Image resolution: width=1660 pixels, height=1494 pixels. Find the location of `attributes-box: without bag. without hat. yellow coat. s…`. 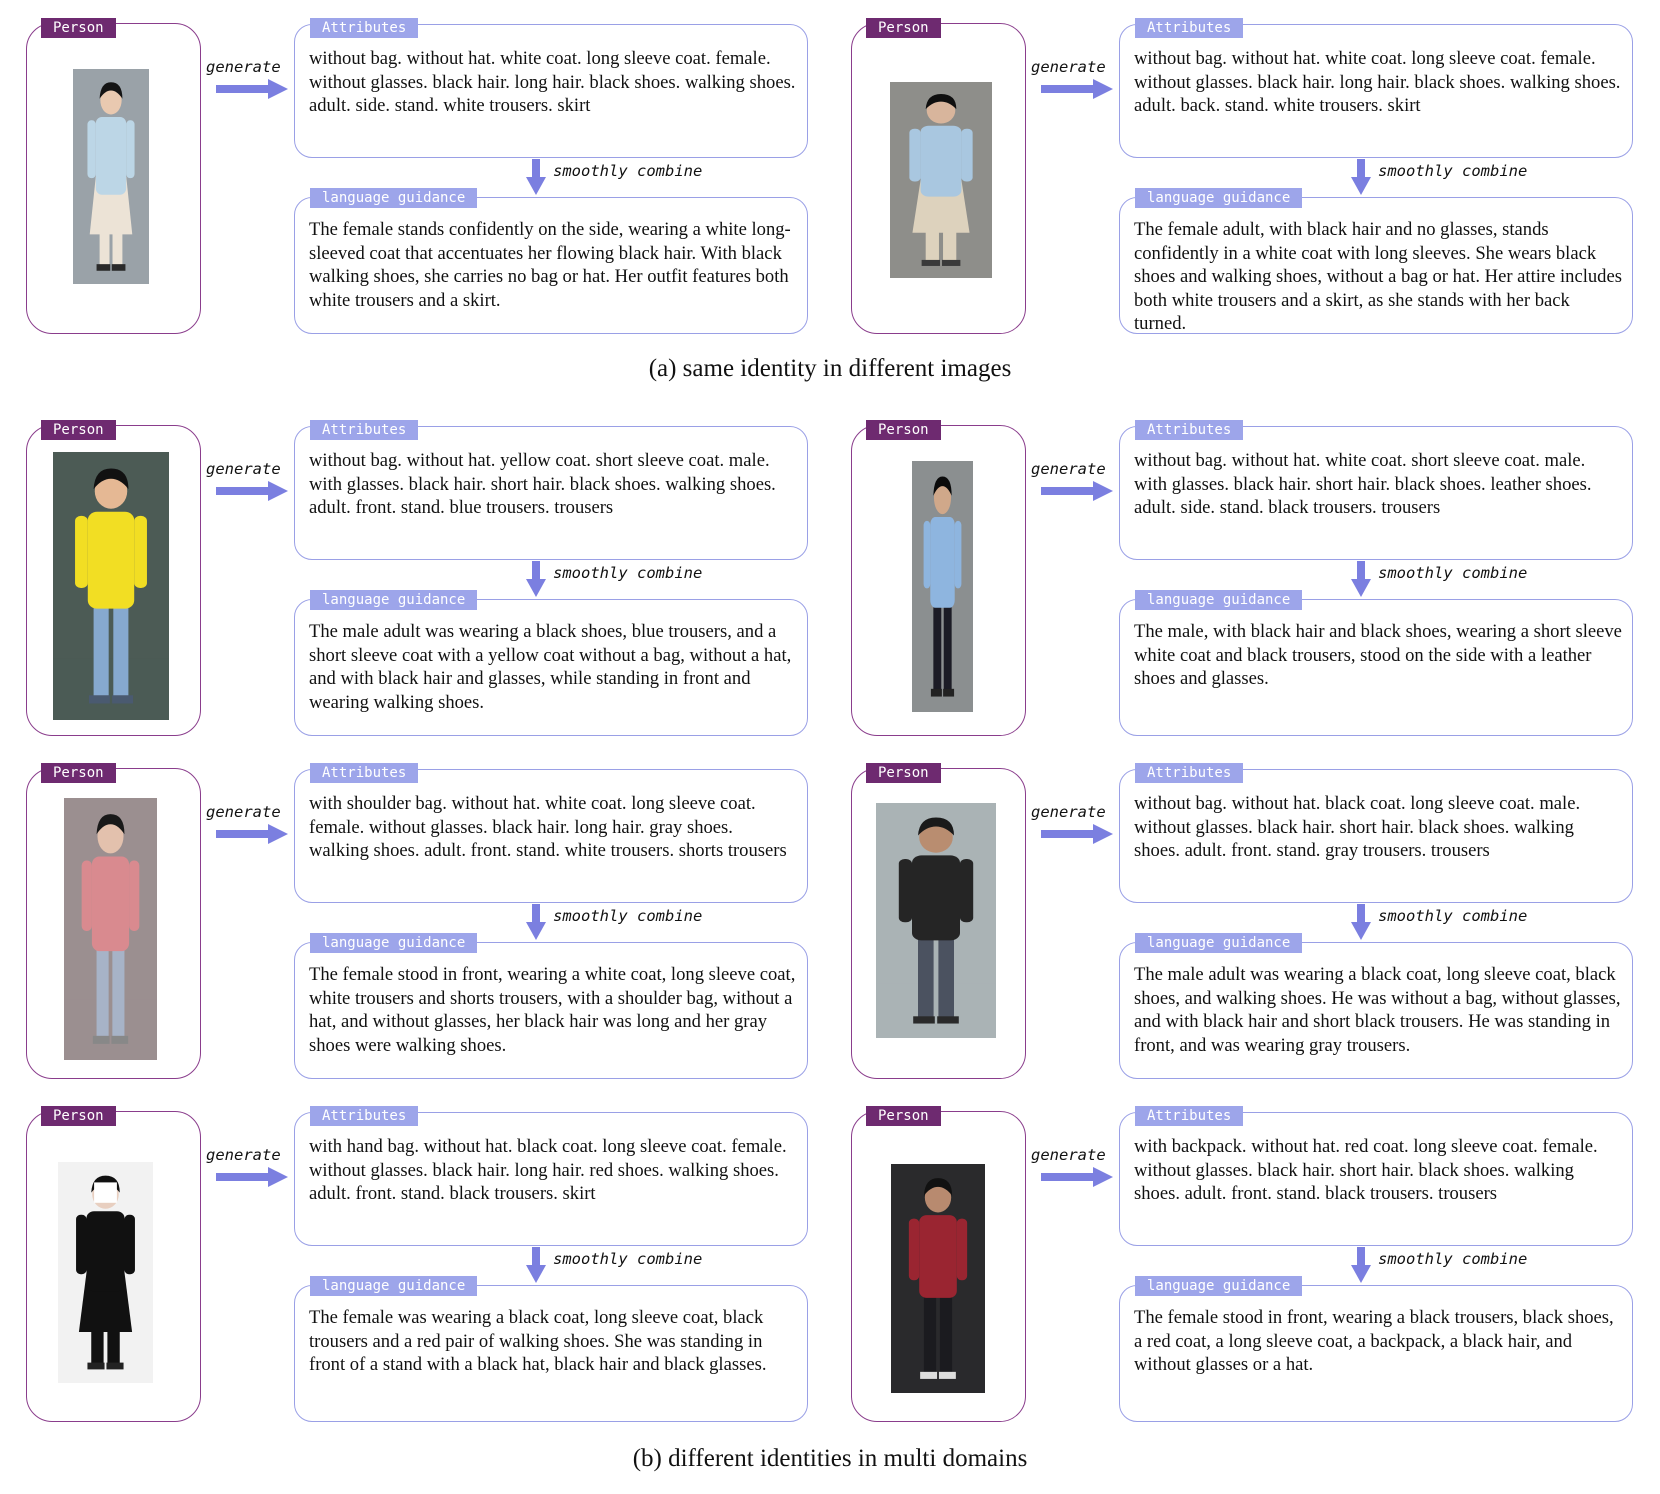

attributes-box: without bag. without hat. yellow coat. s… is located at coordinates (551, 493).